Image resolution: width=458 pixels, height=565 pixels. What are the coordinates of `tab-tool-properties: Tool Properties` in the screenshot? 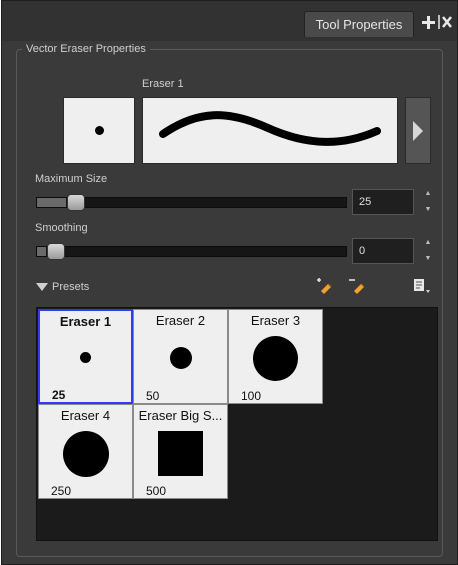 It's located at (359, 24).